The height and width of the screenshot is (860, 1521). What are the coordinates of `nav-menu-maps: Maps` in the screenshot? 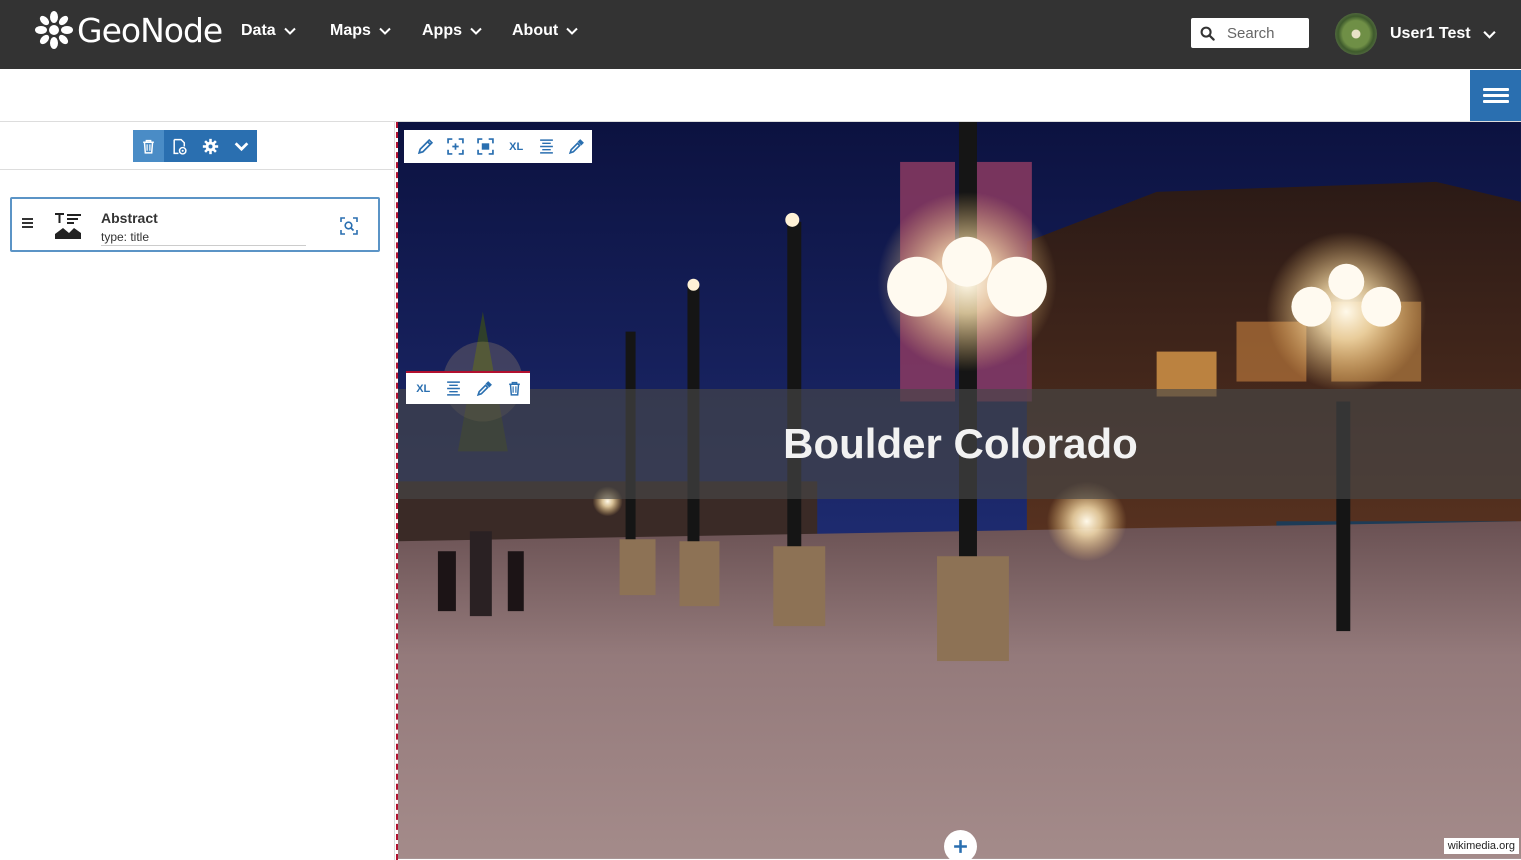 It's located at (360, 31).